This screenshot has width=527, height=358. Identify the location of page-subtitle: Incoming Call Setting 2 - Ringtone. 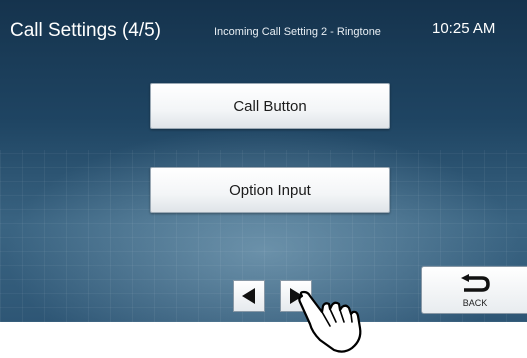
(297, 32).